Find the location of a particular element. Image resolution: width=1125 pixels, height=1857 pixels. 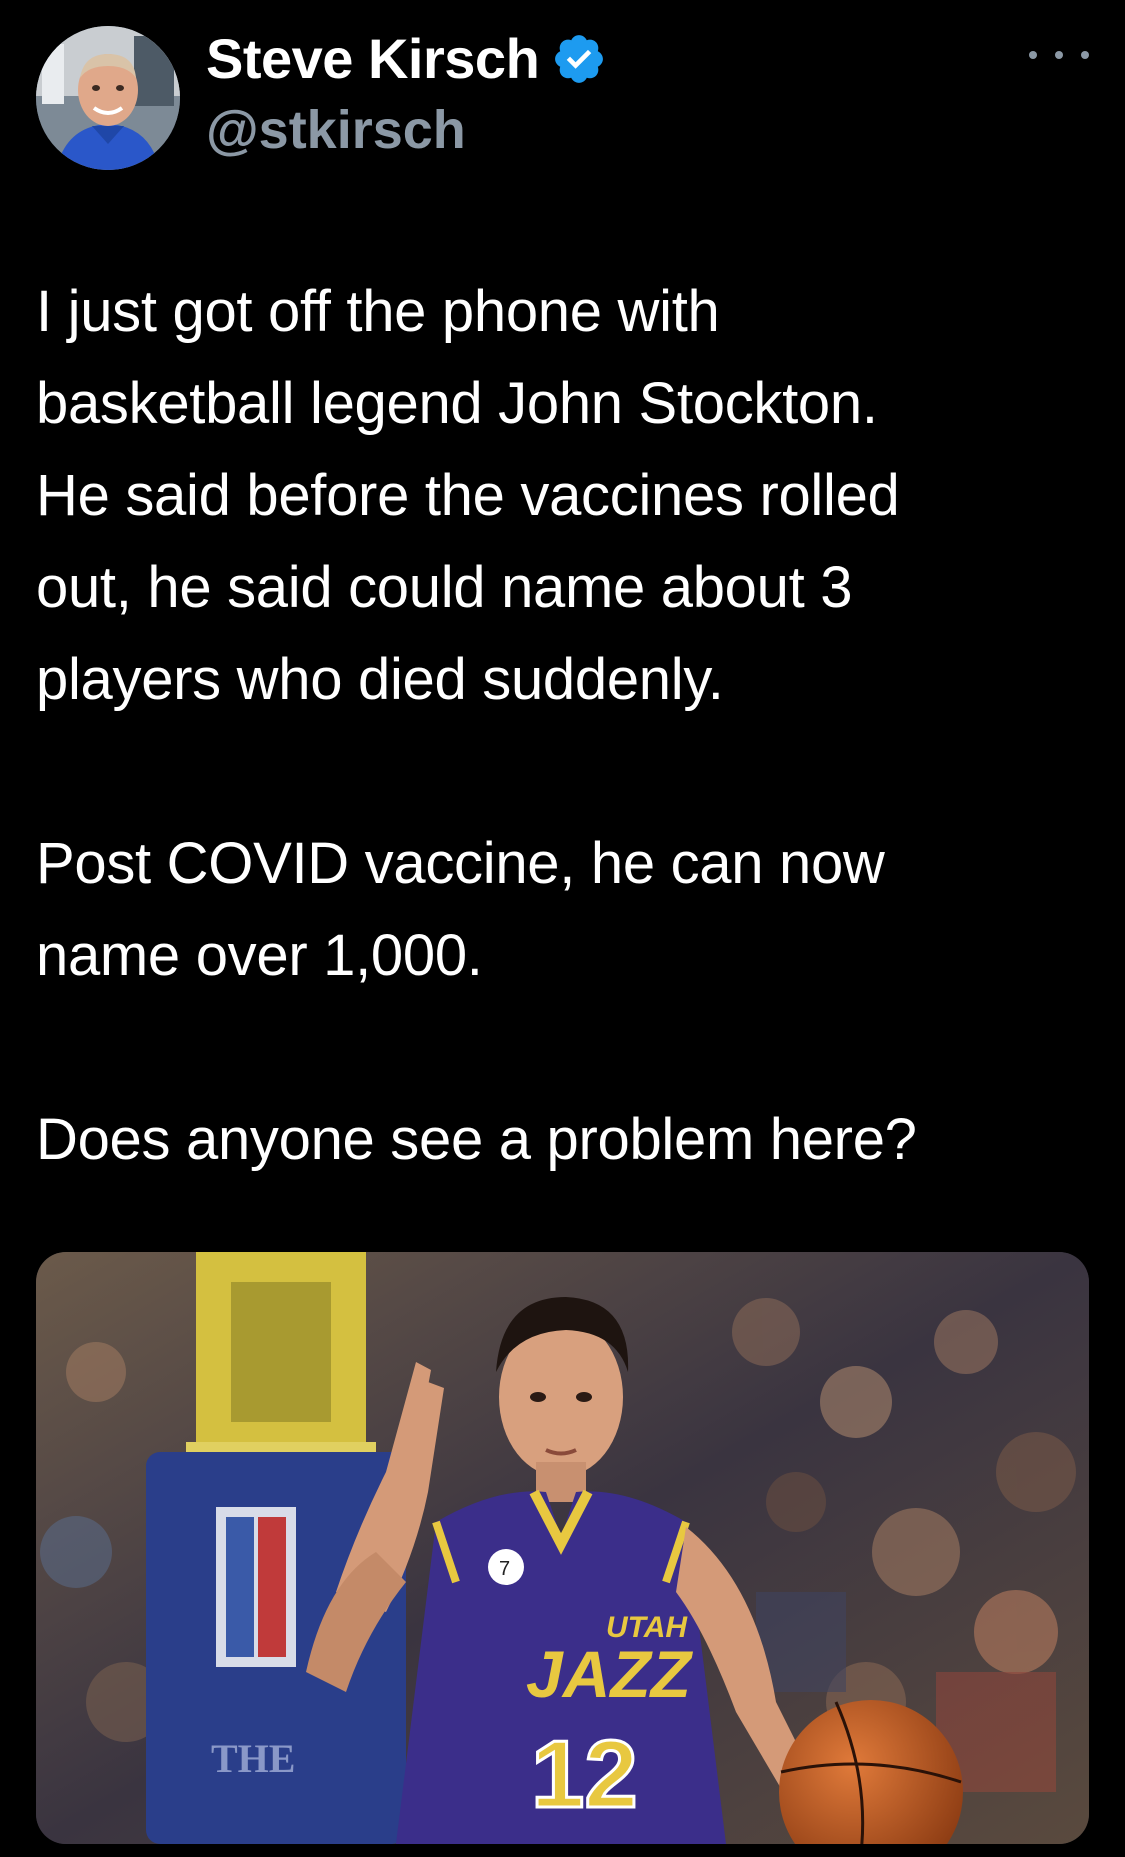

tweet-text-line: name over 1,000. is located at coordinates (259, 955).